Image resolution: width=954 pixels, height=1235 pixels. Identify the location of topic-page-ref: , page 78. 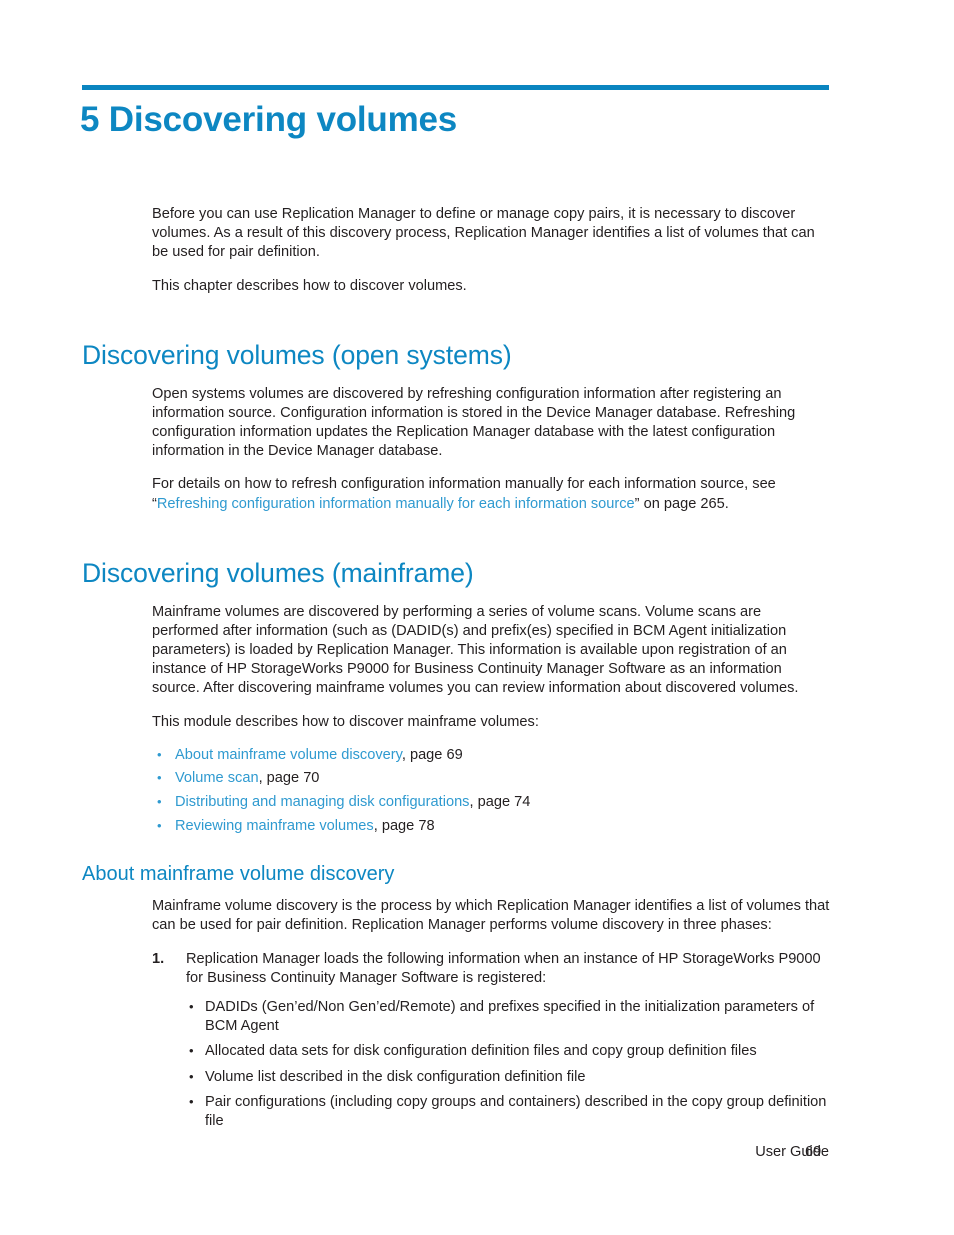
(404, 825).